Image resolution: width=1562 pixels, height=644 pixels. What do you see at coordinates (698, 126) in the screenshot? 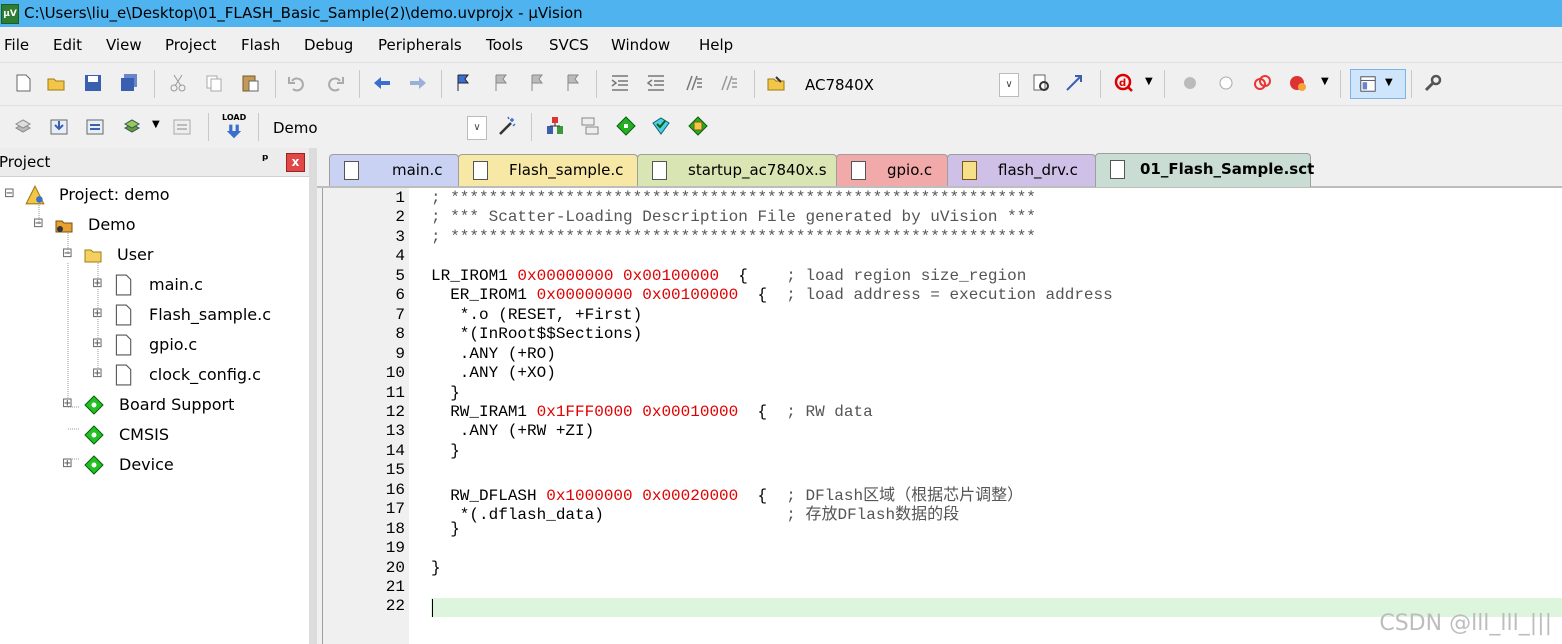
I see `pack-installer-icon` at bounding box center [698, 126].